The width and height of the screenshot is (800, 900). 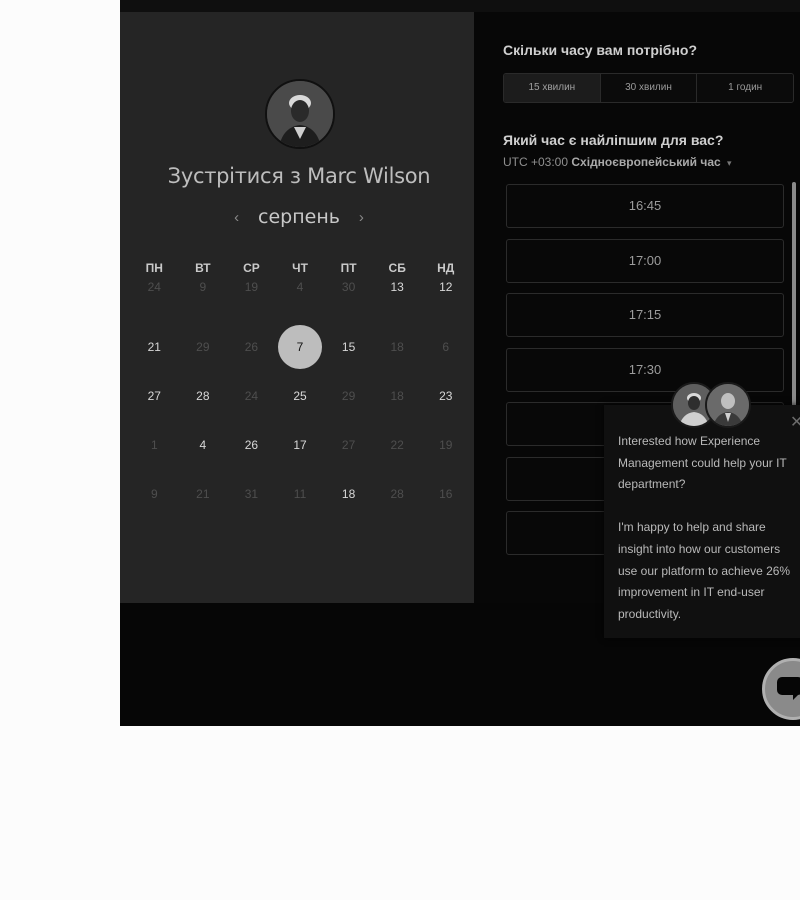 I want to click on calendar-day-number: 22, so click(x=397, y=445).